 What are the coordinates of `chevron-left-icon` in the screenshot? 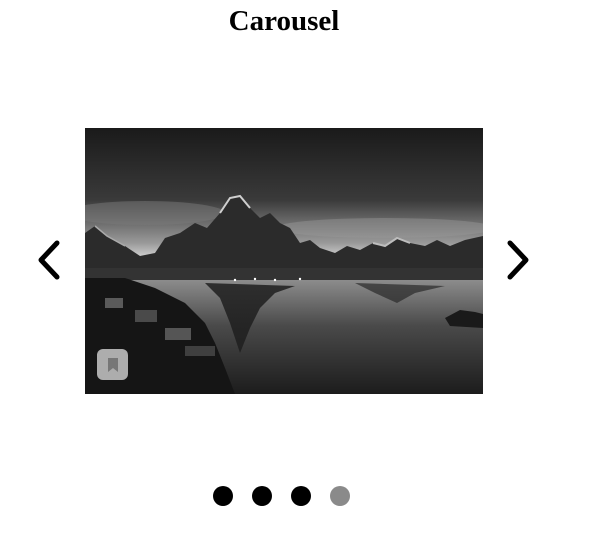 It's located at (49, 260).